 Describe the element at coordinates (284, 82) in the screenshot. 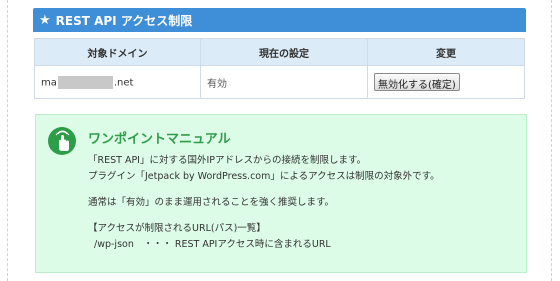

I see `status-cell: 有効` at that location.